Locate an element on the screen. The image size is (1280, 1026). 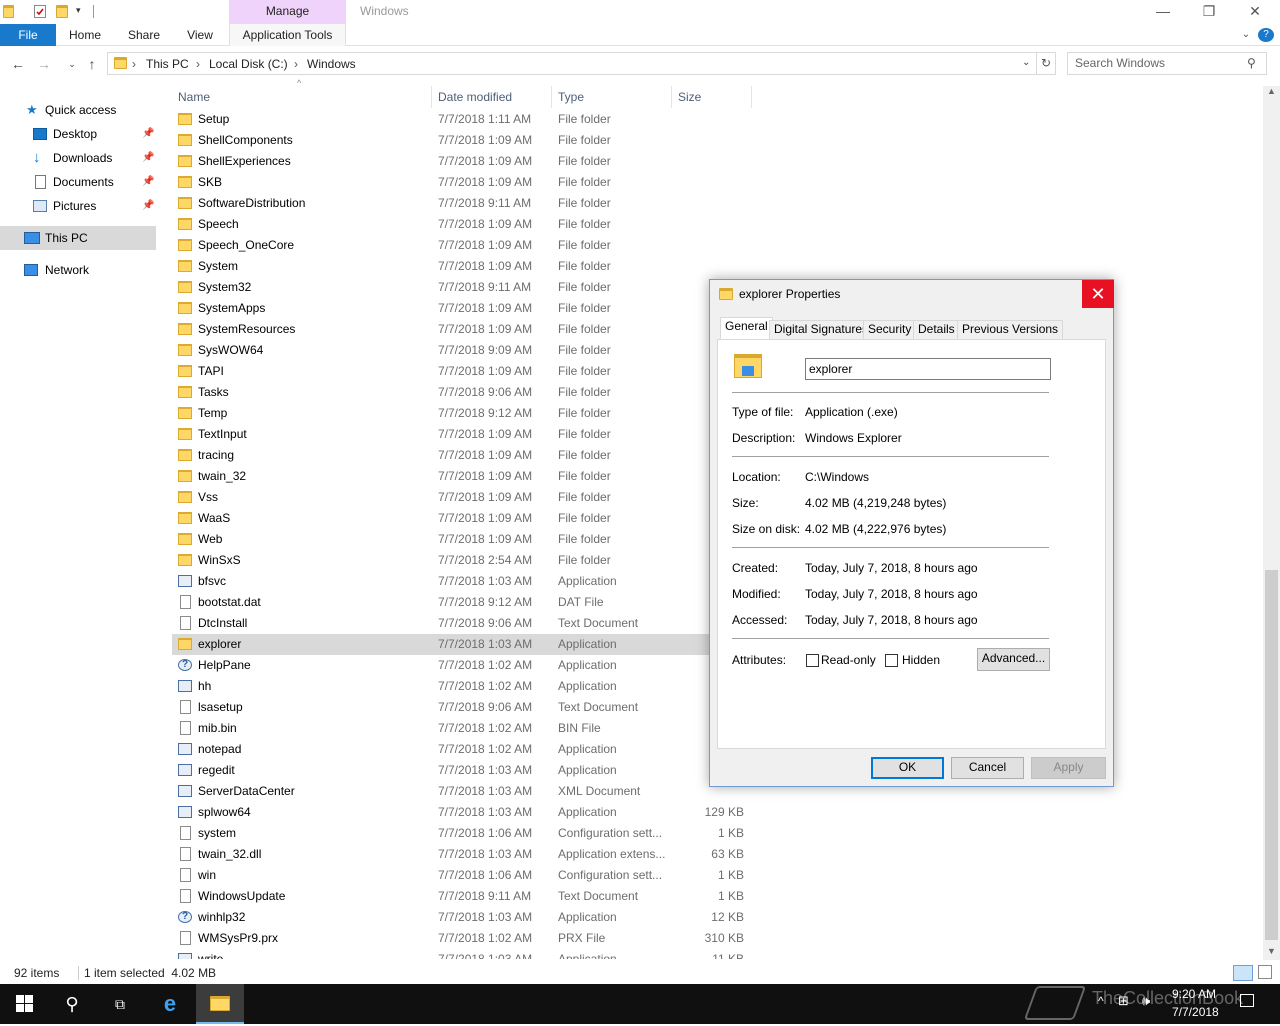
close-window-button: ✕ is located at coordinates (1255, 12).